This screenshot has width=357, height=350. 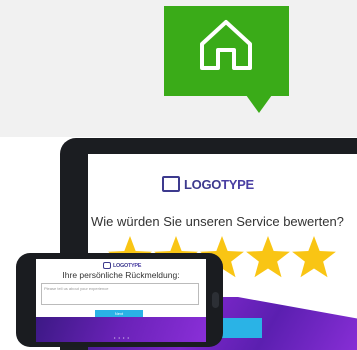 I want to click on phone-home-button, so click(x=215, y=300).